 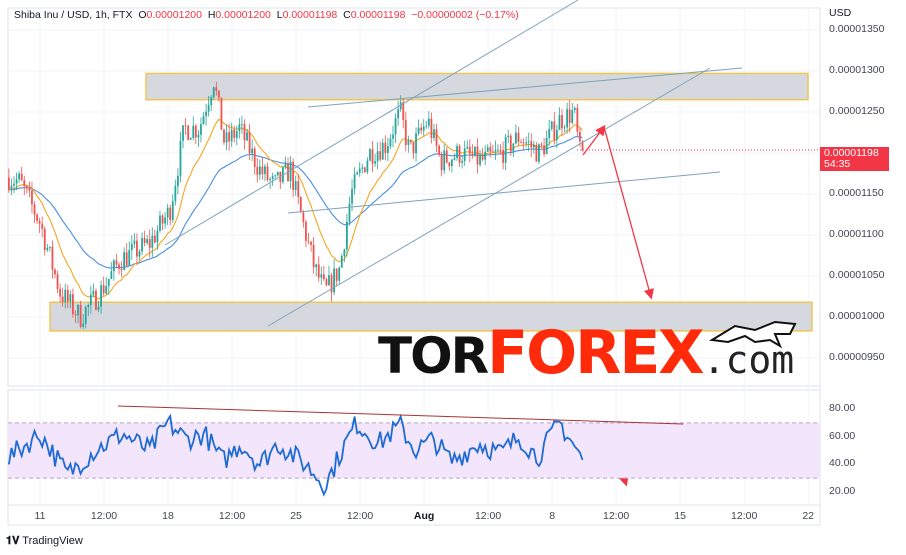 What do you see at coordinates (424, 516) in the screenshot?
I see `time-tick: Aug` at bounding box center [424, 516].